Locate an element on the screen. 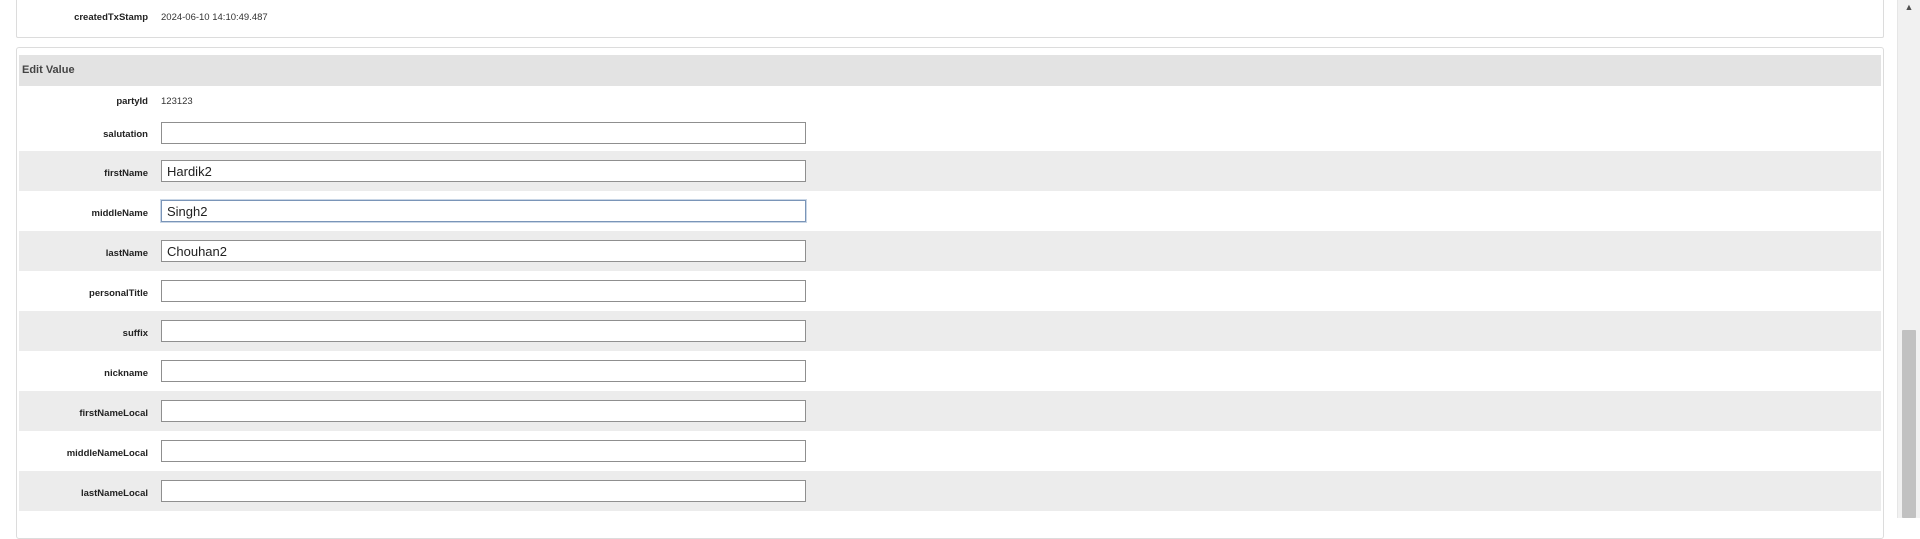  middleNameLocal-input is located at coordinates (483, 451).